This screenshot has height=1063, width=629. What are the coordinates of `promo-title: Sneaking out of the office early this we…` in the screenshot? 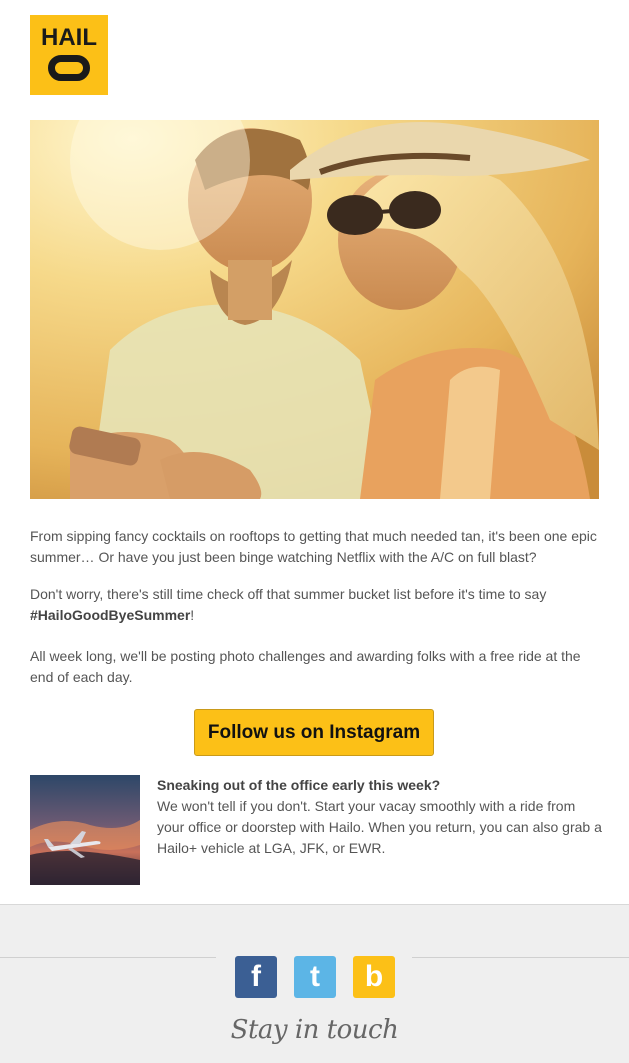 It's located at (299, 785).